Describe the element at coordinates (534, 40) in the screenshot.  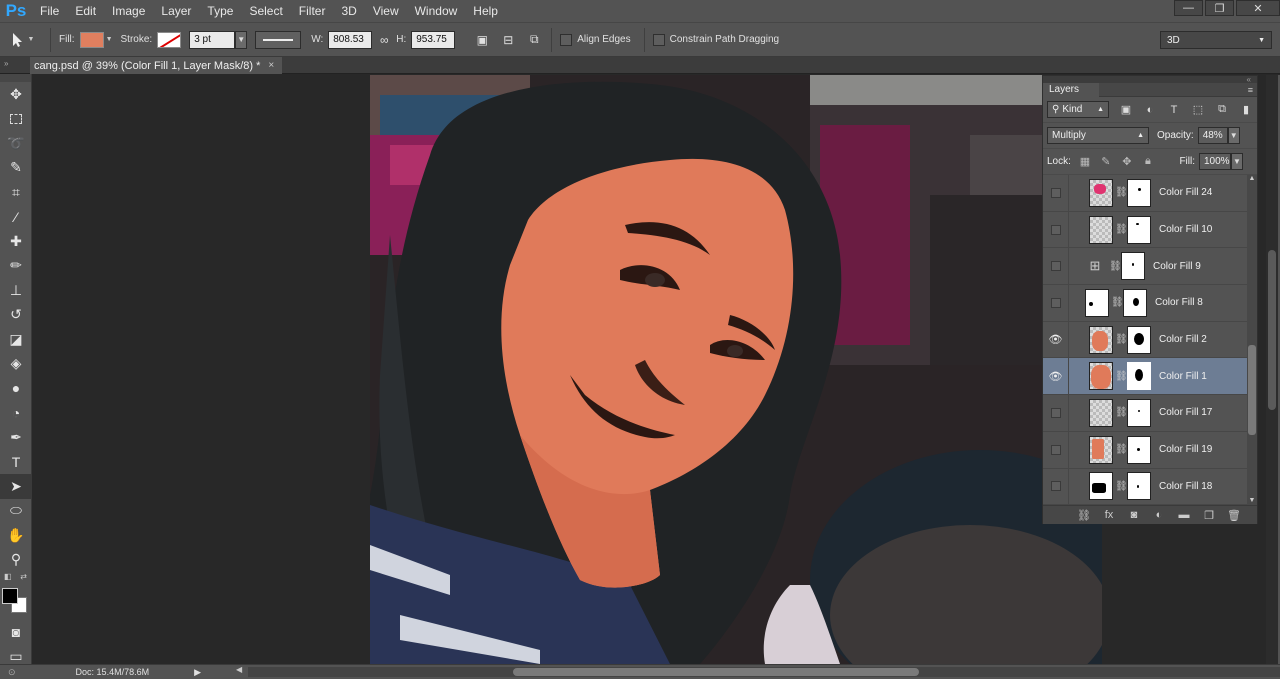
I see `path-arrangement-icon: ⧉` at that location.